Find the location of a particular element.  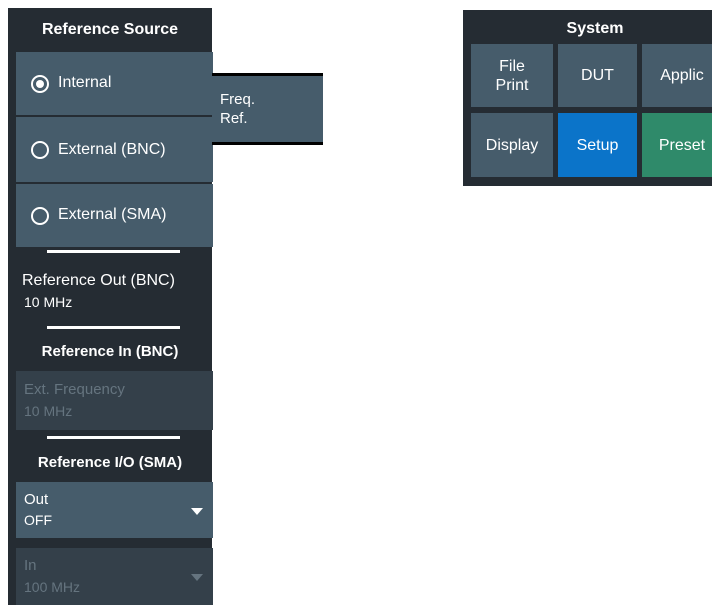

dut-button: DUT is located at coordinates (597, 75).